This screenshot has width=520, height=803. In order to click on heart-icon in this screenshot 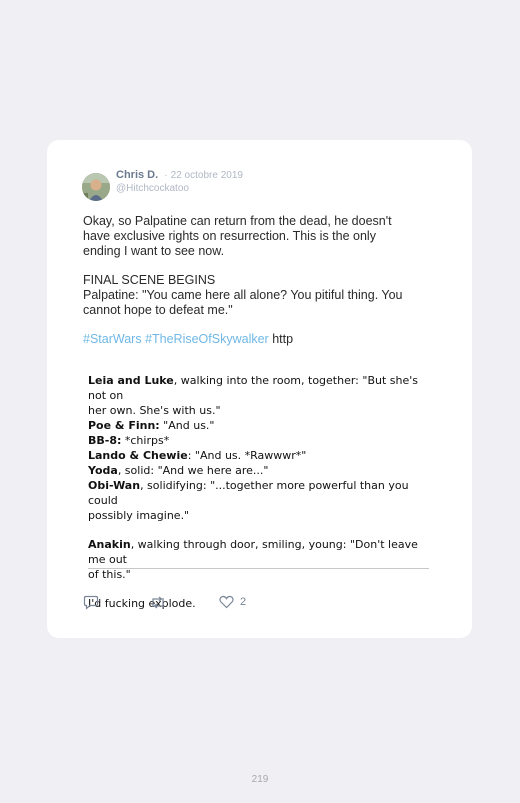, I will do `click(226, 602)`.